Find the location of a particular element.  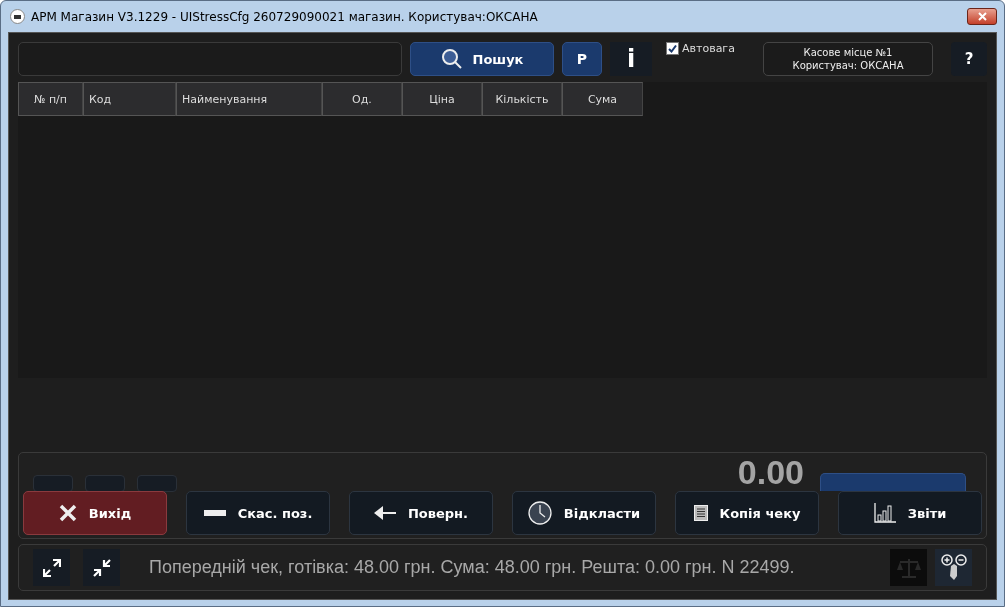

scale-button is located at coordinates (908, 567).